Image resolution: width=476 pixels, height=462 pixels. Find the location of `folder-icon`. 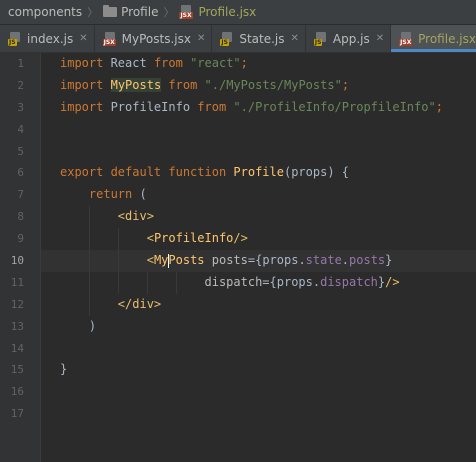

folder-icon is located at coordinates (110, 11).